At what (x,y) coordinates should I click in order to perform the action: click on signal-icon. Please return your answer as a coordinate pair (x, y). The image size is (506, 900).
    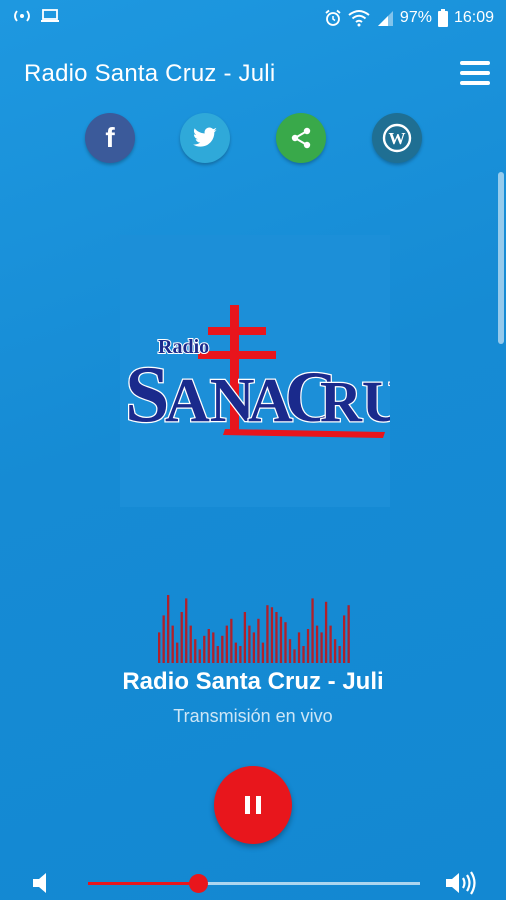
    Looking at the image, I should click on (385, 18).